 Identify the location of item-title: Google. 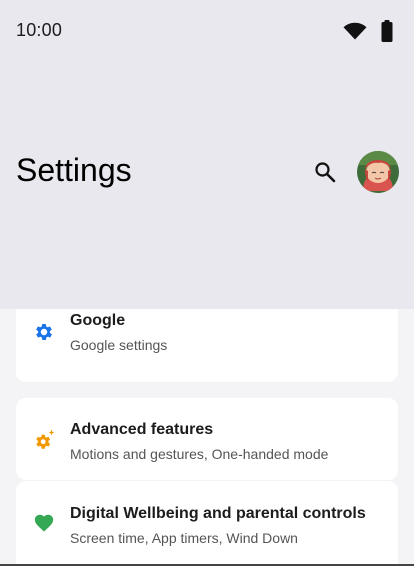
(98, 320).